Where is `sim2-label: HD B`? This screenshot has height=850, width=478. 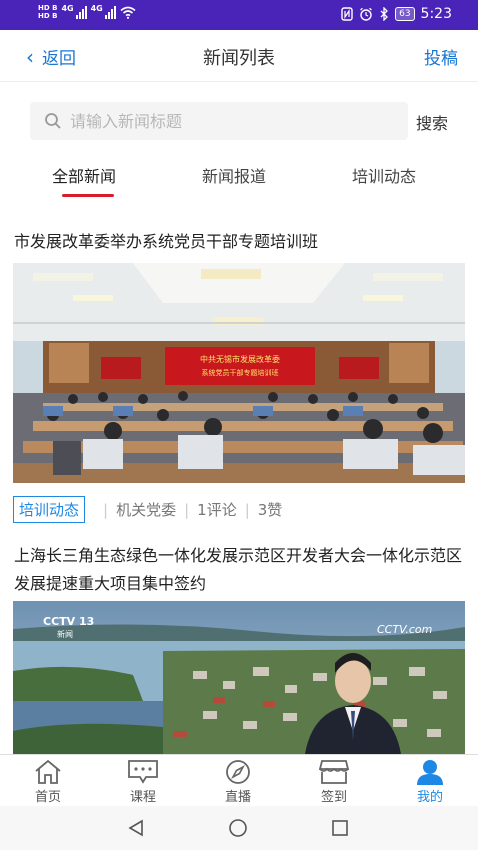 sim2-label: HD B is located at coordinates (48, 16).